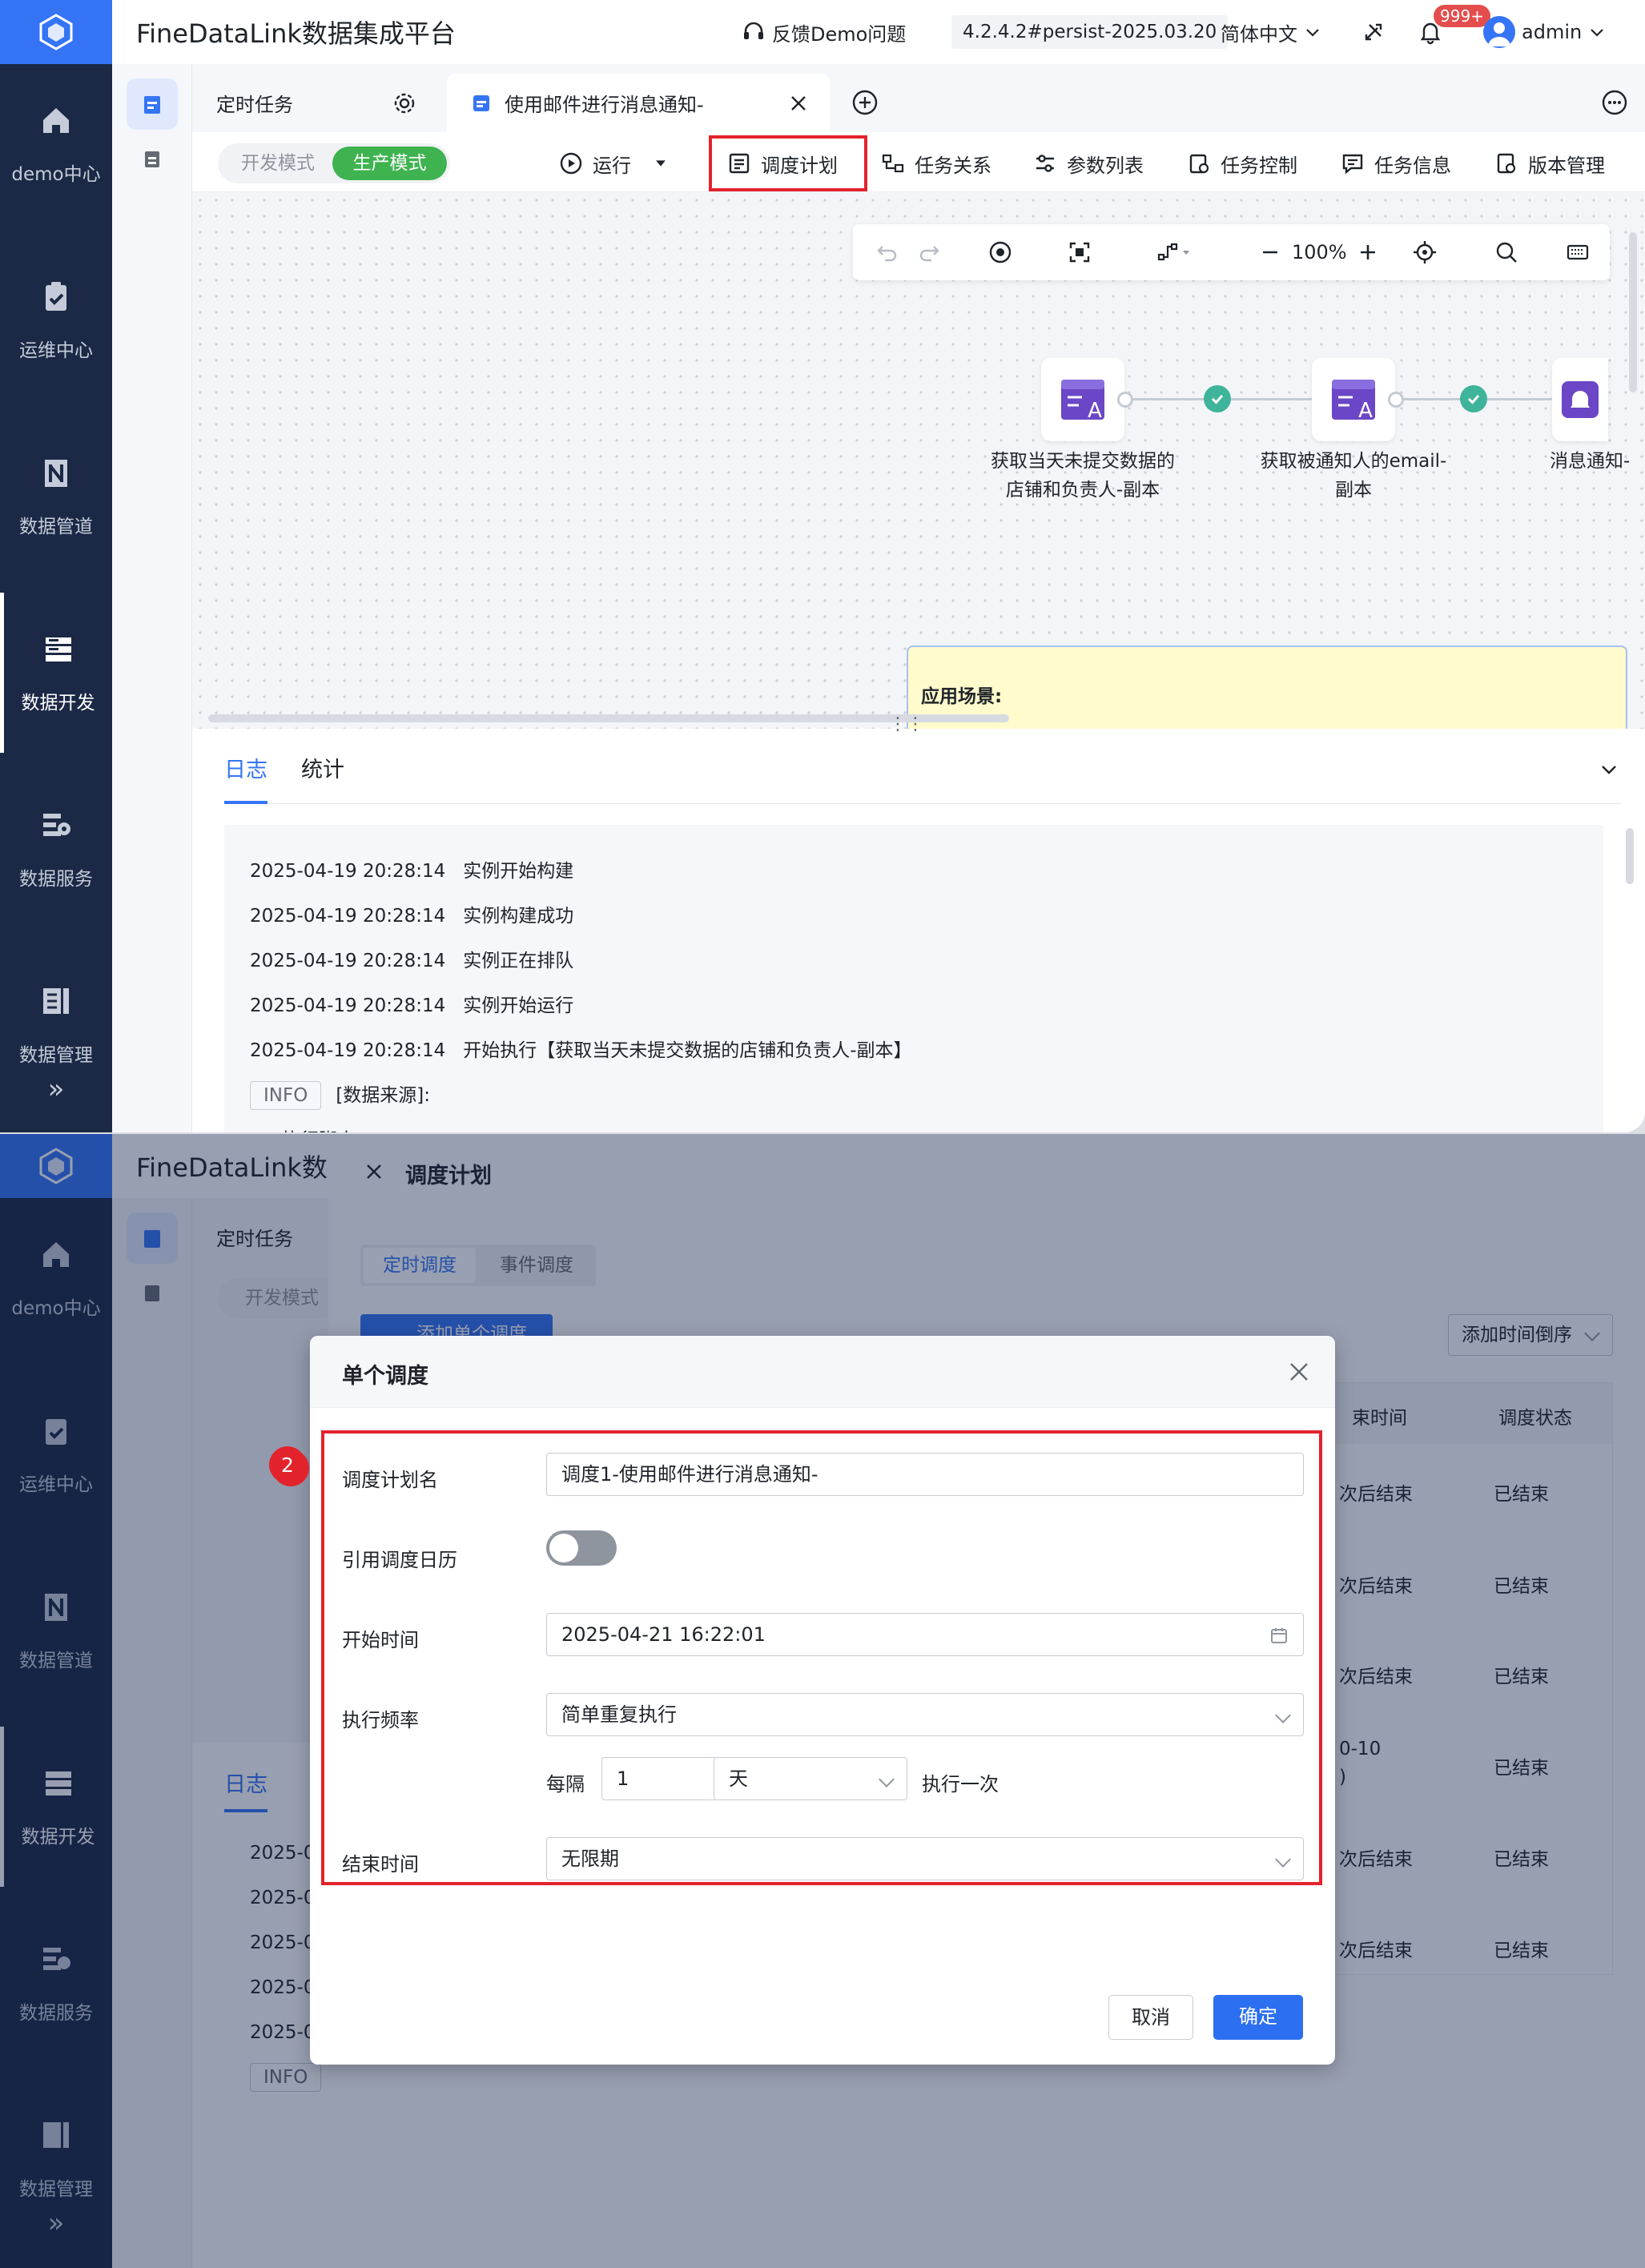 Image resolution: width=1645 pixels, height=2268 pixels. What do you see at coordinates (1231, 252) in the screenshot?
I see `canvas-toolbar: 100%` at bounding box center [1231, 252].